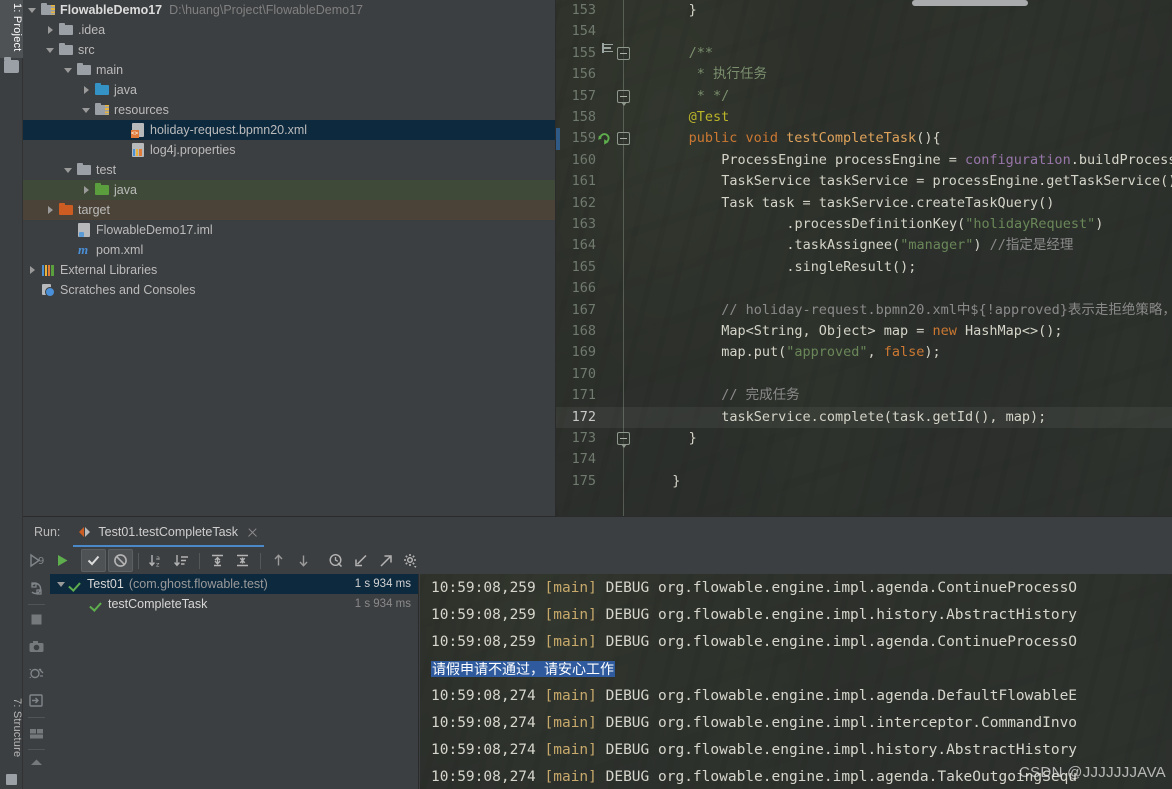  What do you see at coordinates (864, 31) in the screenshot?
I see `code-line-154: 154` at bounding box center [864, 31].